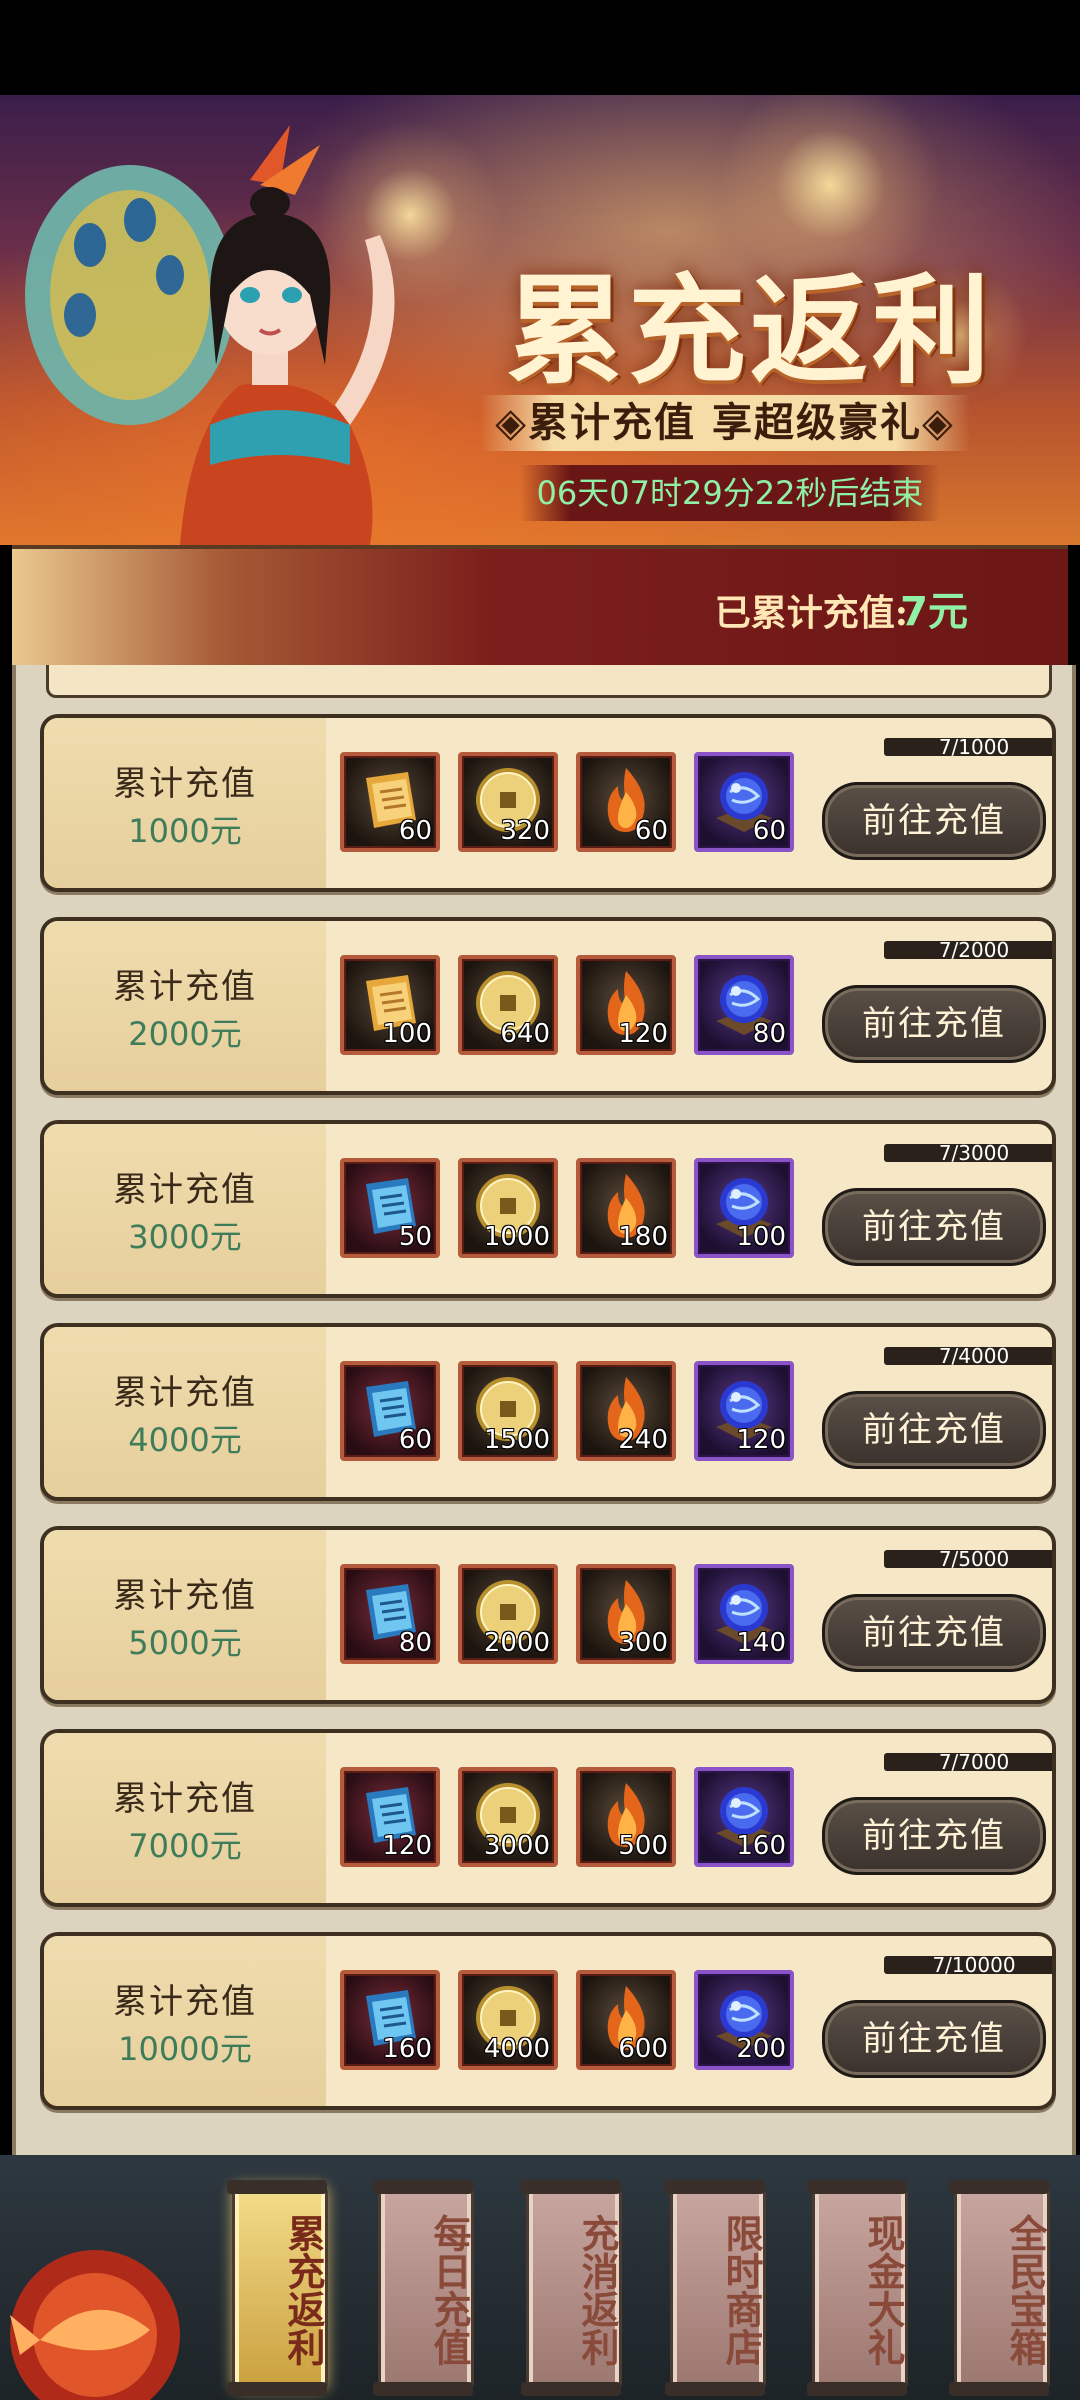  I want to click on reward-item: 1500, so click(508, 1411).